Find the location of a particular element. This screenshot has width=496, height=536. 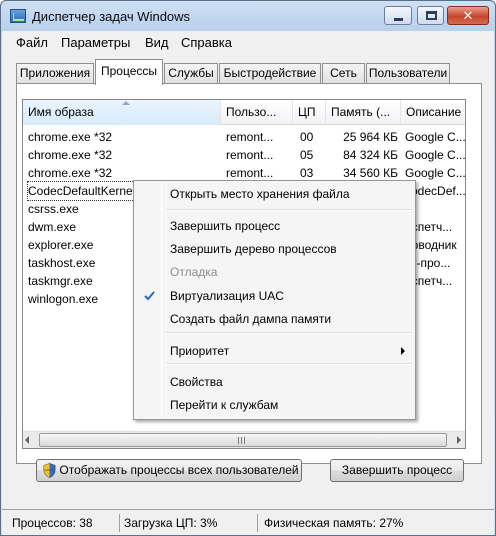

ctx-end-process: Завершить процесс is located at coordinates (274, 226).